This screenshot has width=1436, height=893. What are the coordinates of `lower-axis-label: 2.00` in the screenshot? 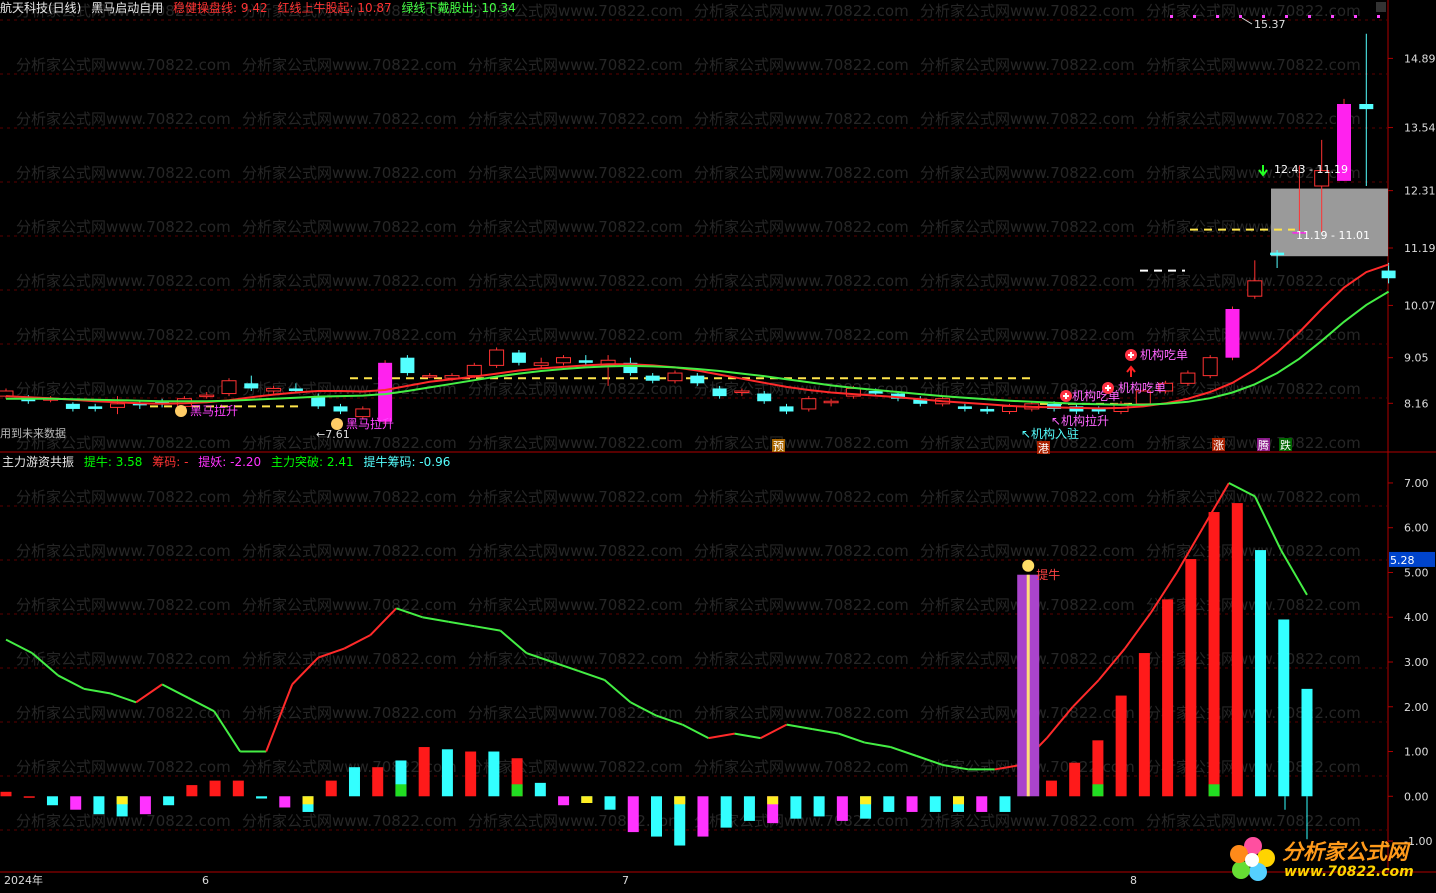 It's located at (1416, 707).